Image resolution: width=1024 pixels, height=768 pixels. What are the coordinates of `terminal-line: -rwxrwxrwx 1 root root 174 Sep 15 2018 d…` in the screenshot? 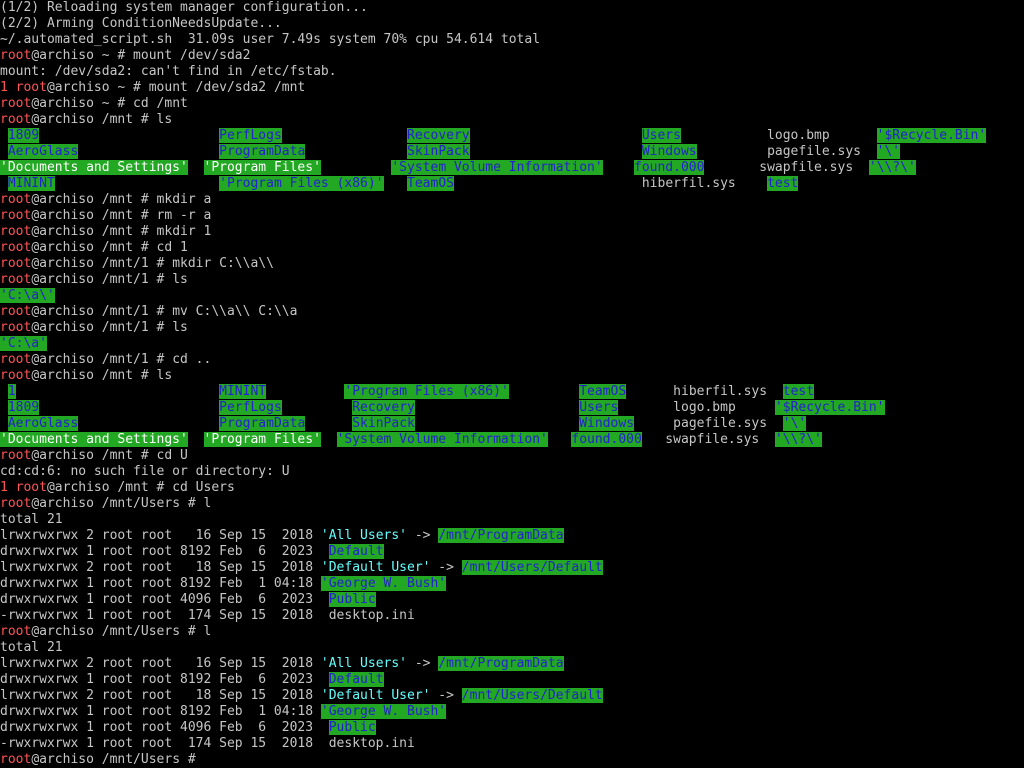 It's located at (512, 744).